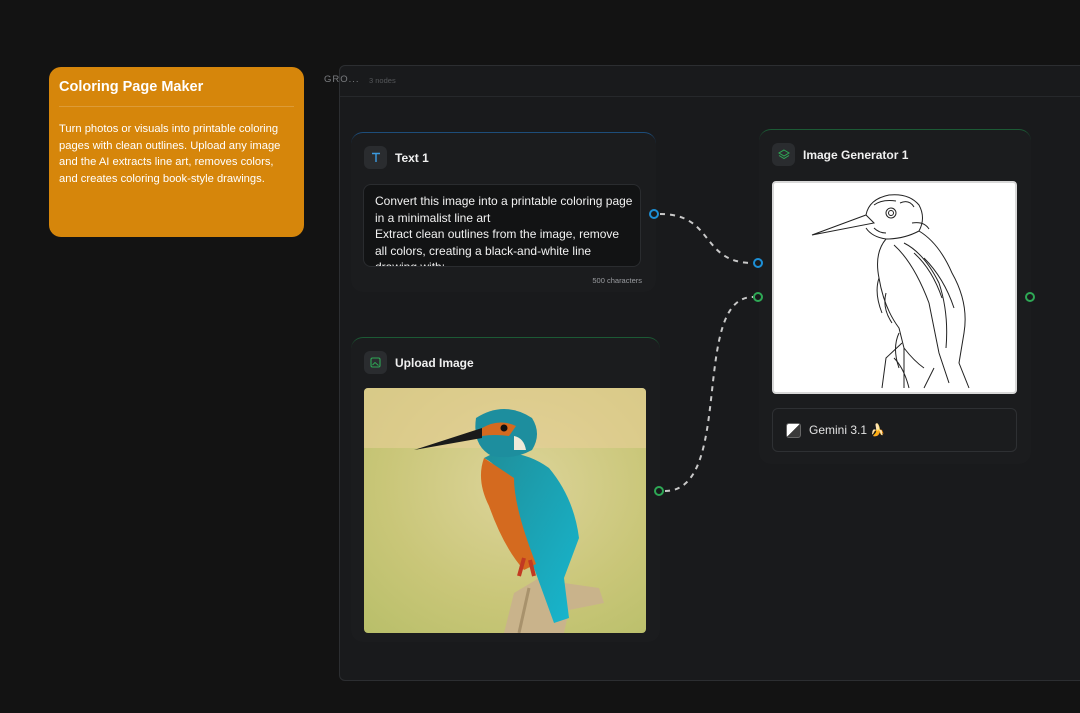 This screenshot has height=713, width=1080. I want to click on image-generator-node: Image Generator 1 Gemini 3.1 🍌, so click(895, 296).